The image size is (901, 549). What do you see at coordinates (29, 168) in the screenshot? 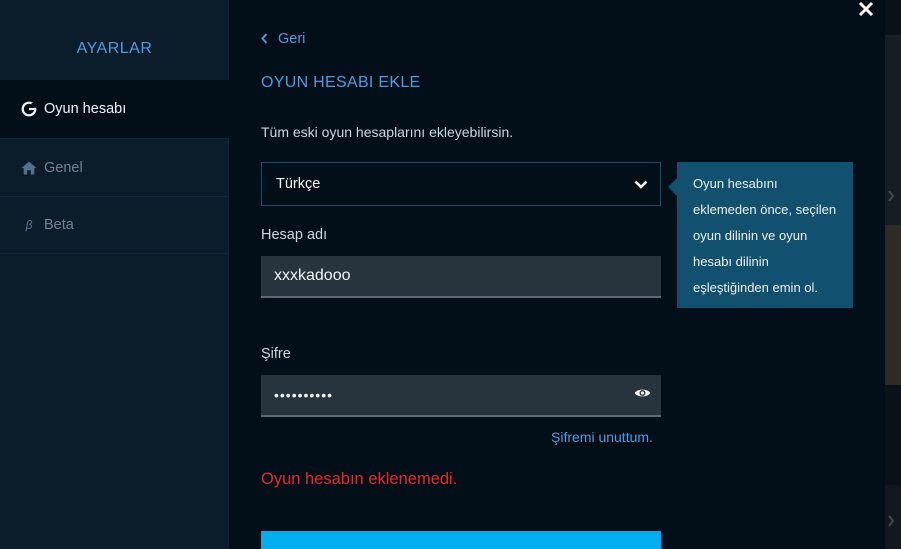
I see `home-icon` at bounding box center [29, 168].